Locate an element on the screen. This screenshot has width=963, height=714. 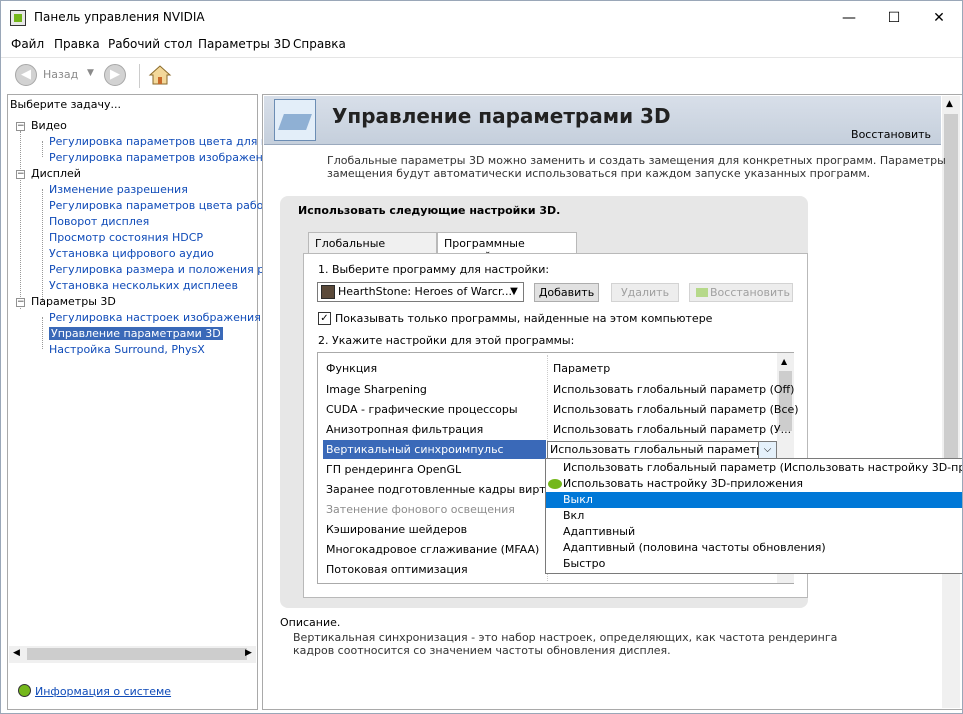
toolbar: ◀ Назад ▼ ▶ is located at coordinates (481, 75).